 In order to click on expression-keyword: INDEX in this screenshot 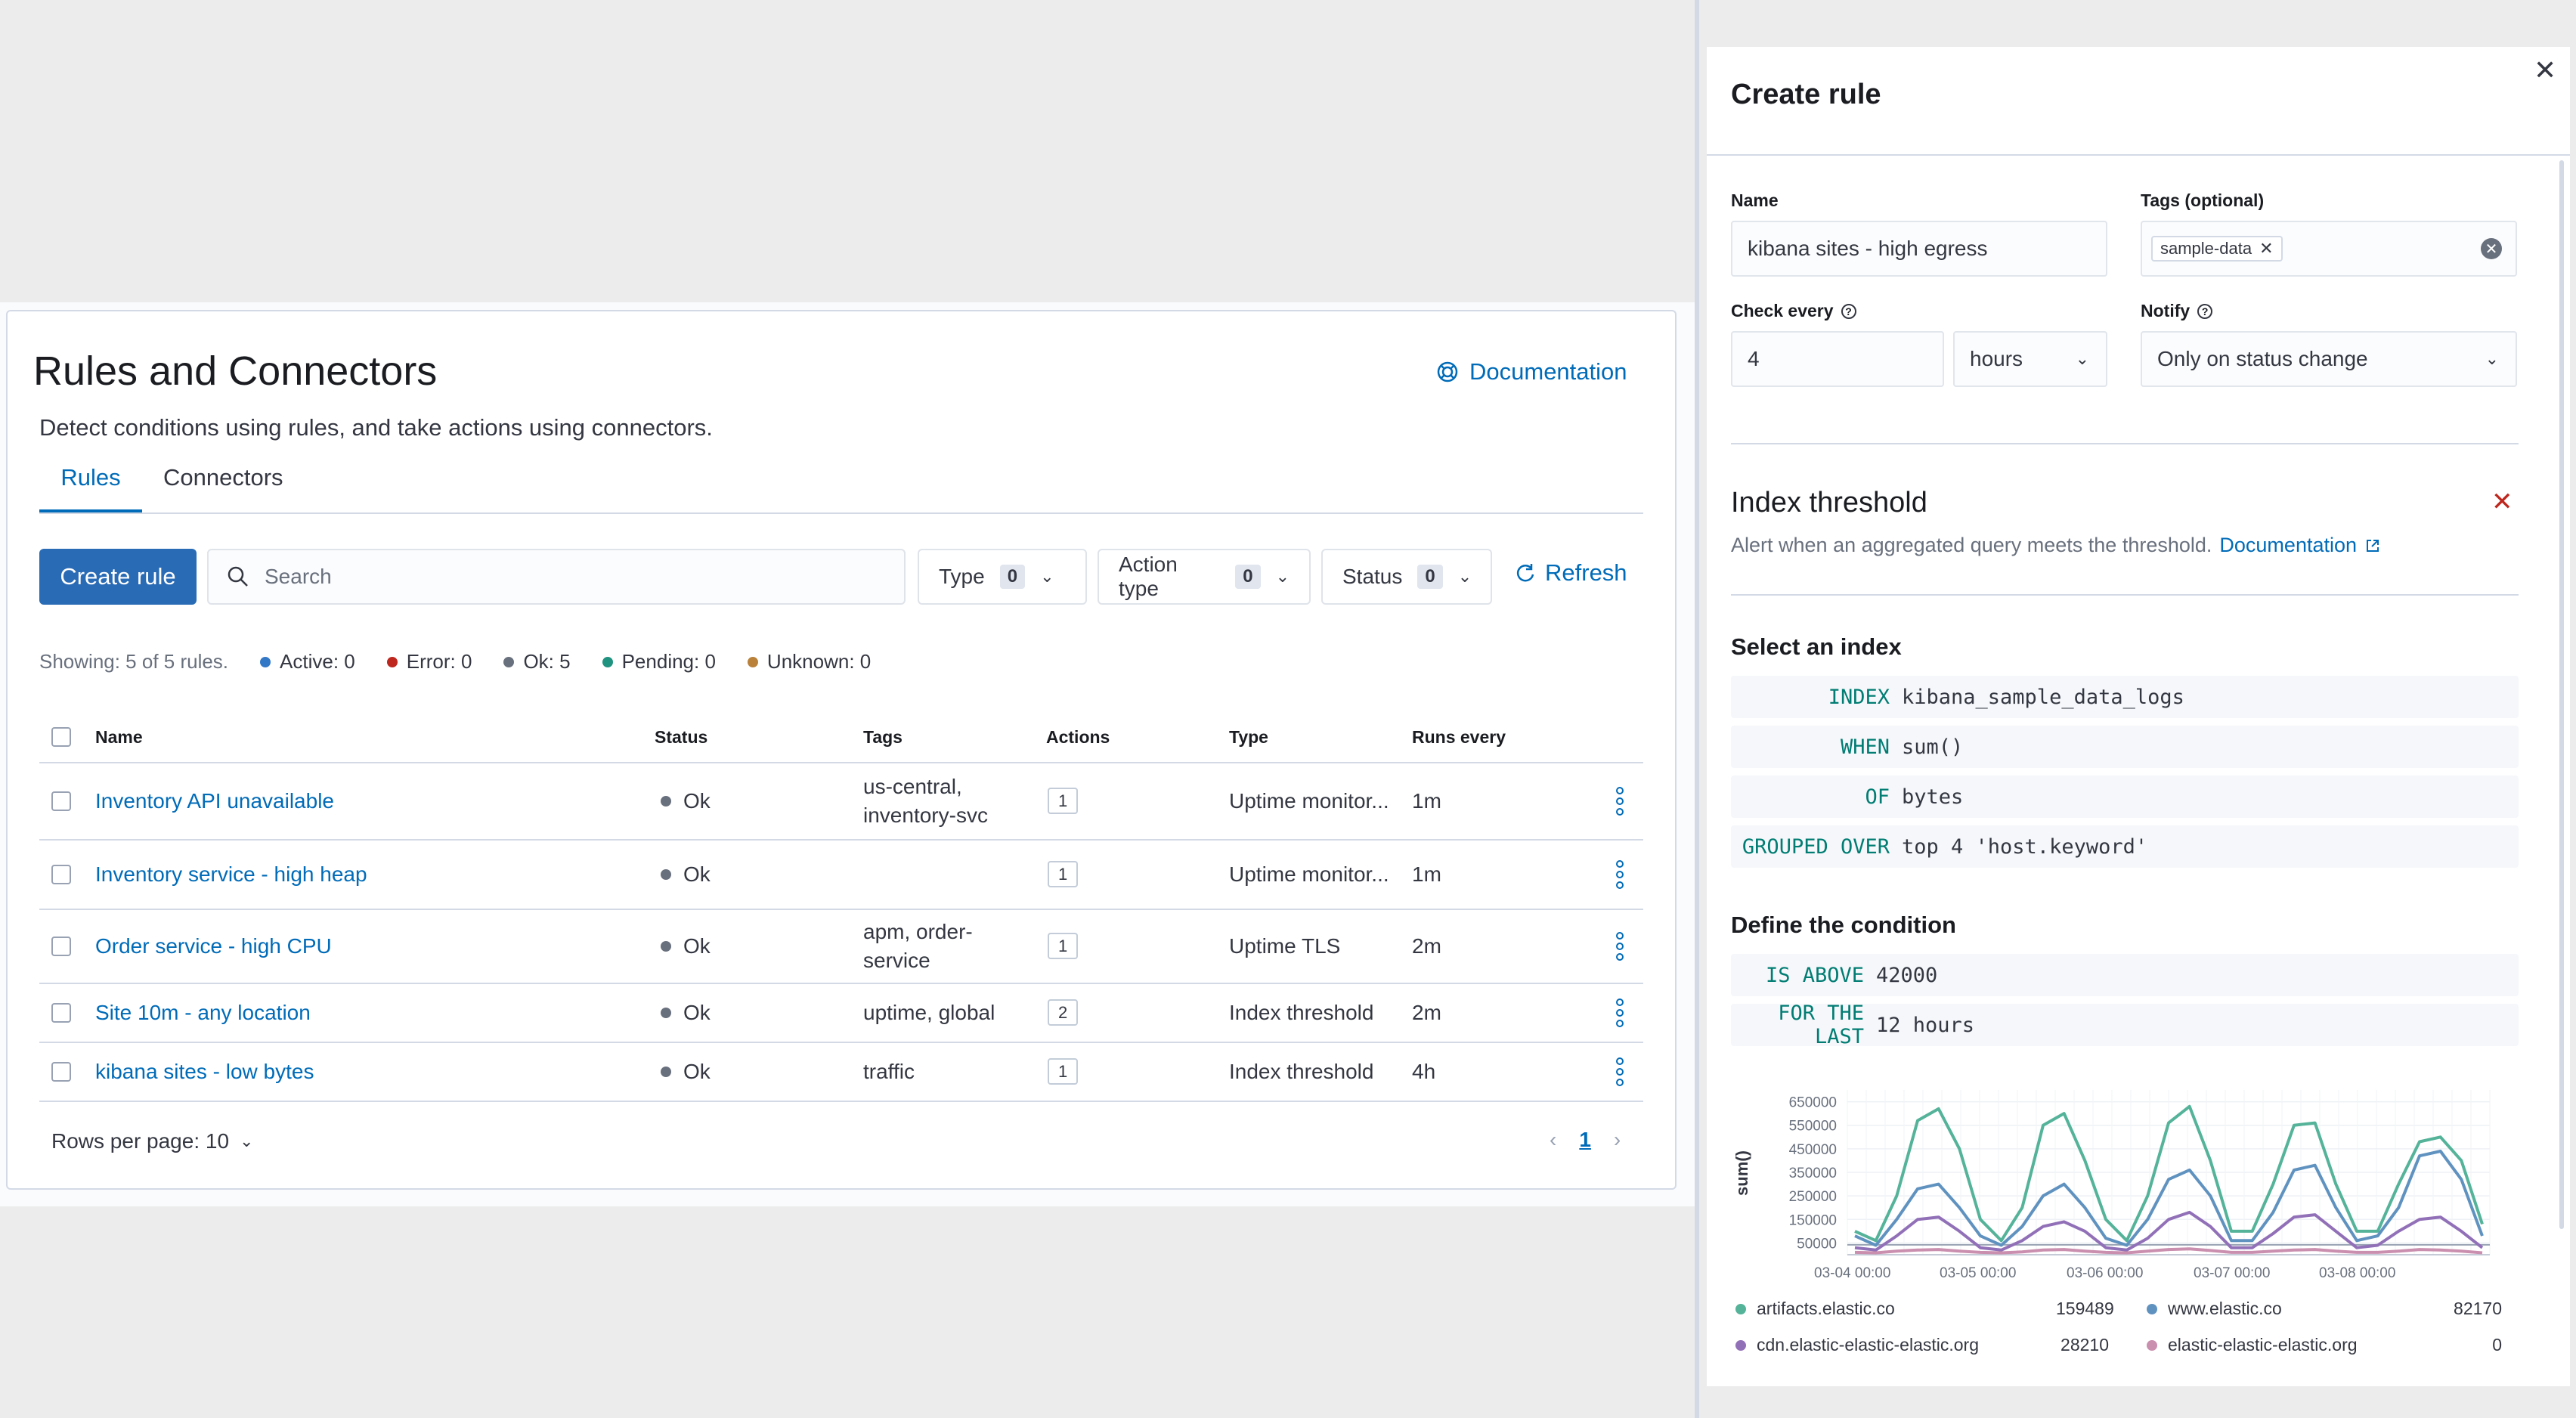, I will do `click(1859, 697)`.